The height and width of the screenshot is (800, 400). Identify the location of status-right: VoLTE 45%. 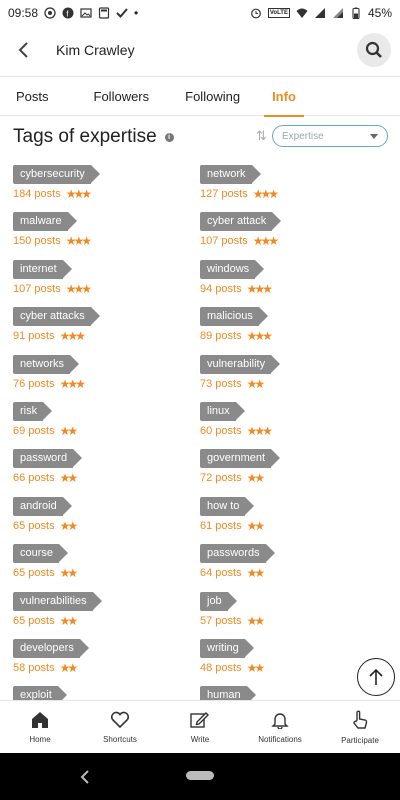
(321, 13).